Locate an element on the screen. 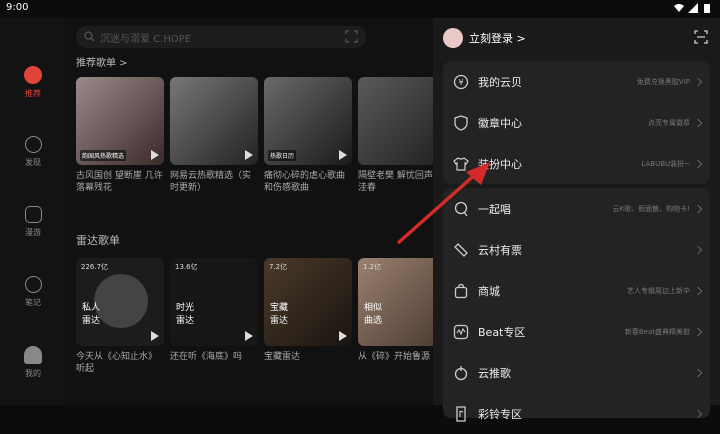 Image resolution: width=720 pixels, height=434 pixels. nav-label: 推荐 is located at coordinates (33, 93).